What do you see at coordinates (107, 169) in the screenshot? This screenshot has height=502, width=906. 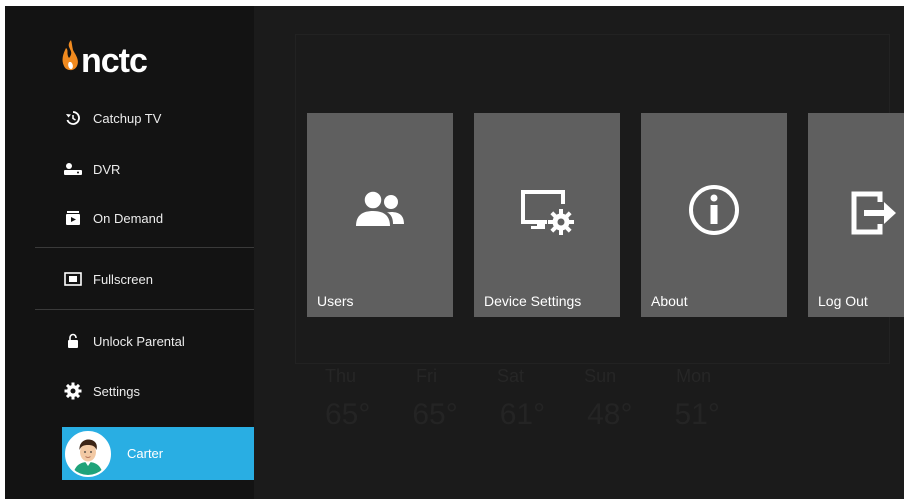 I see `sidebar-item-label: DVR` at bounding box center [107, 169].